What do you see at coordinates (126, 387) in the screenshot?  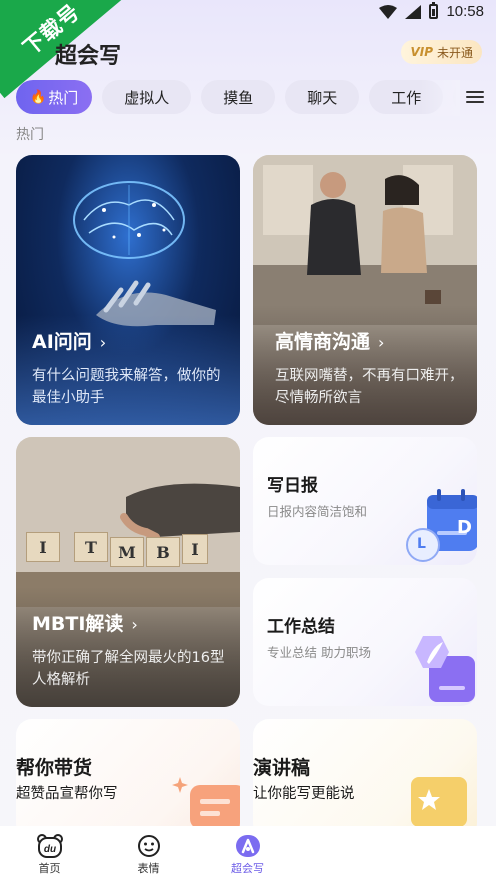 I see `card-subtitle: 有什么问题我来解答，做你的最佳小助手` at bounding box center [126, 387].